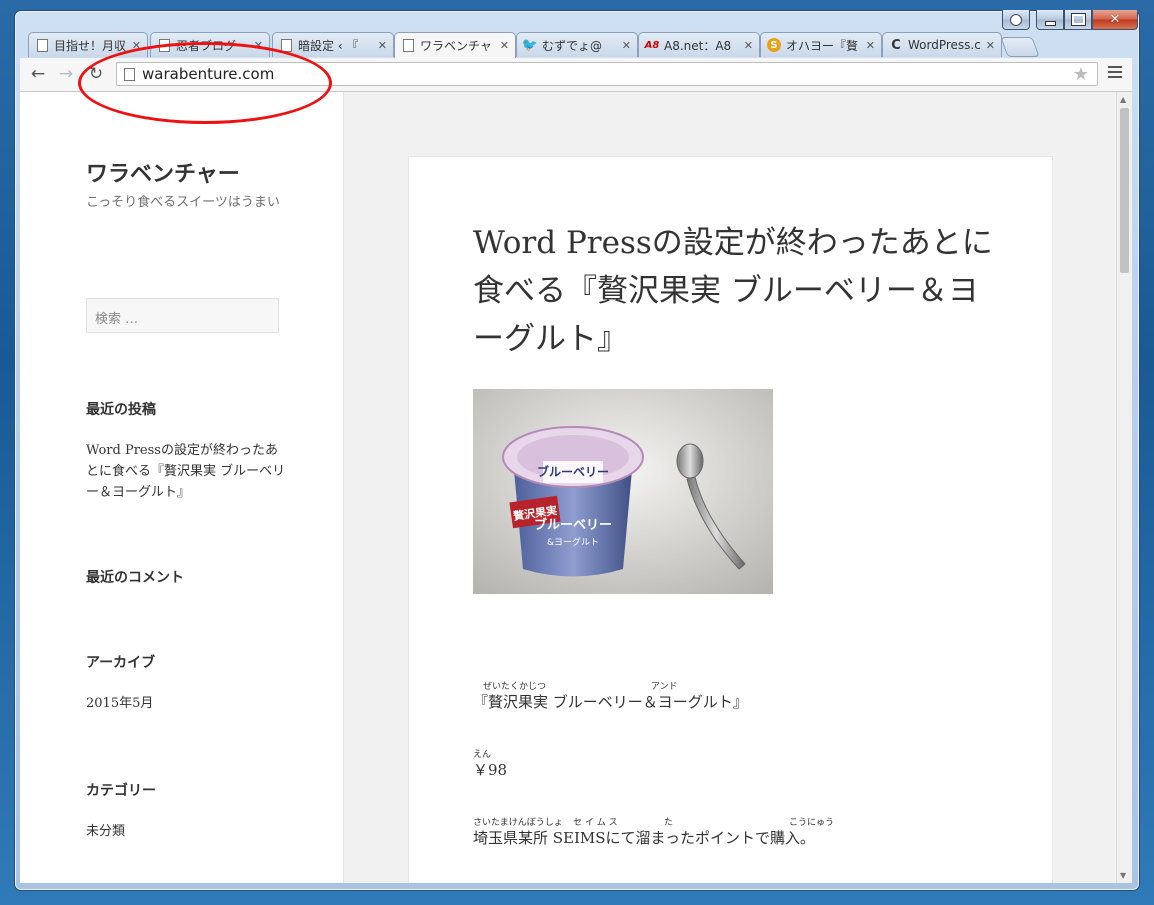 The width and height of the screenshot is (1154, 905). What do you see at coordinates (1115, 73) in the screenshot?
I see `chrome-menu-button` at bounding box center [1115, 73].